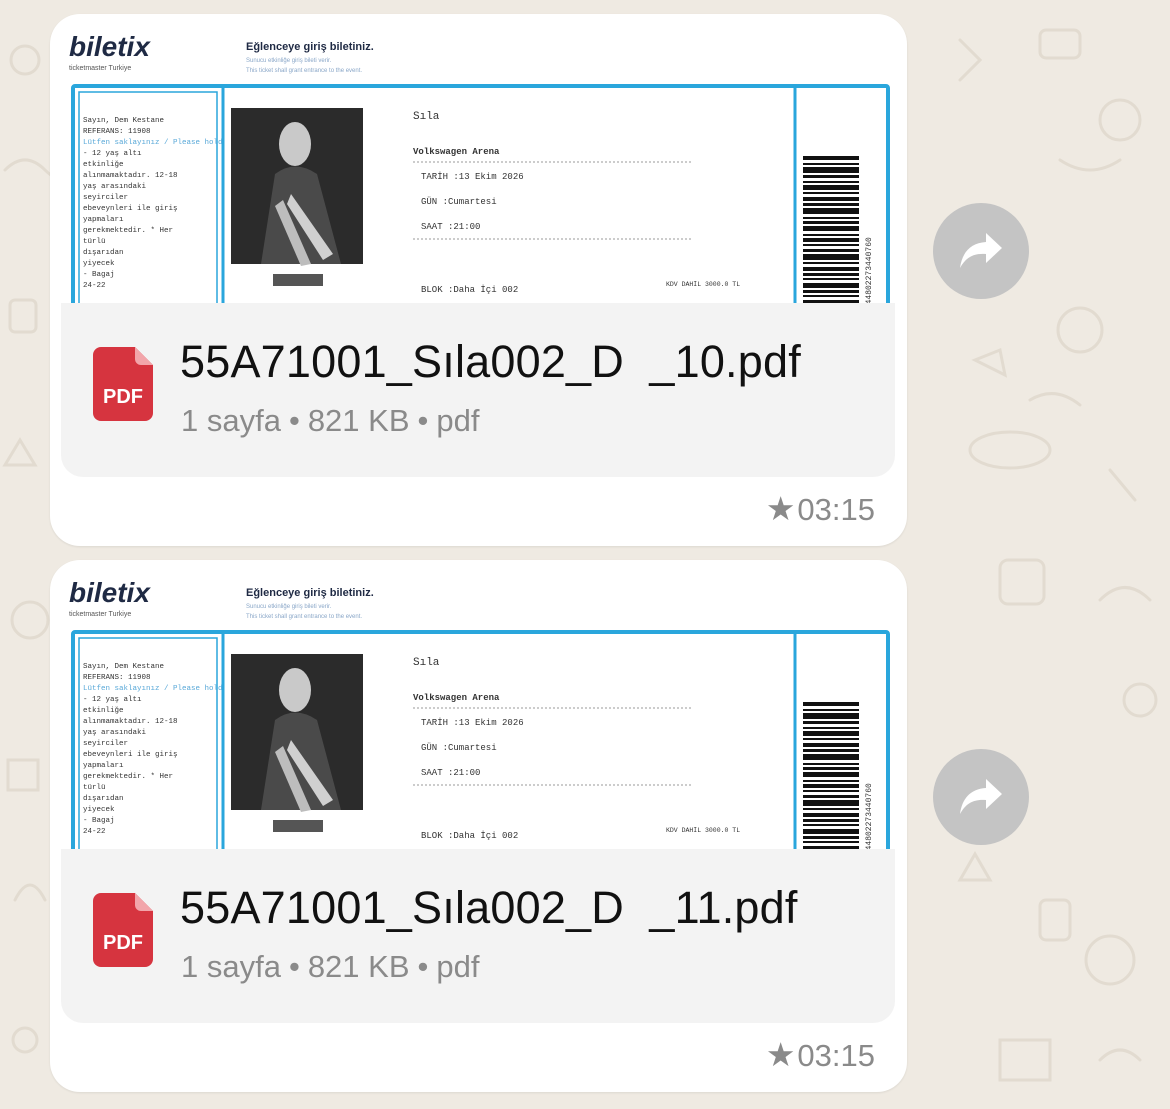  I want to click on stub-line: yaş arasındaki, so click(115, 733).